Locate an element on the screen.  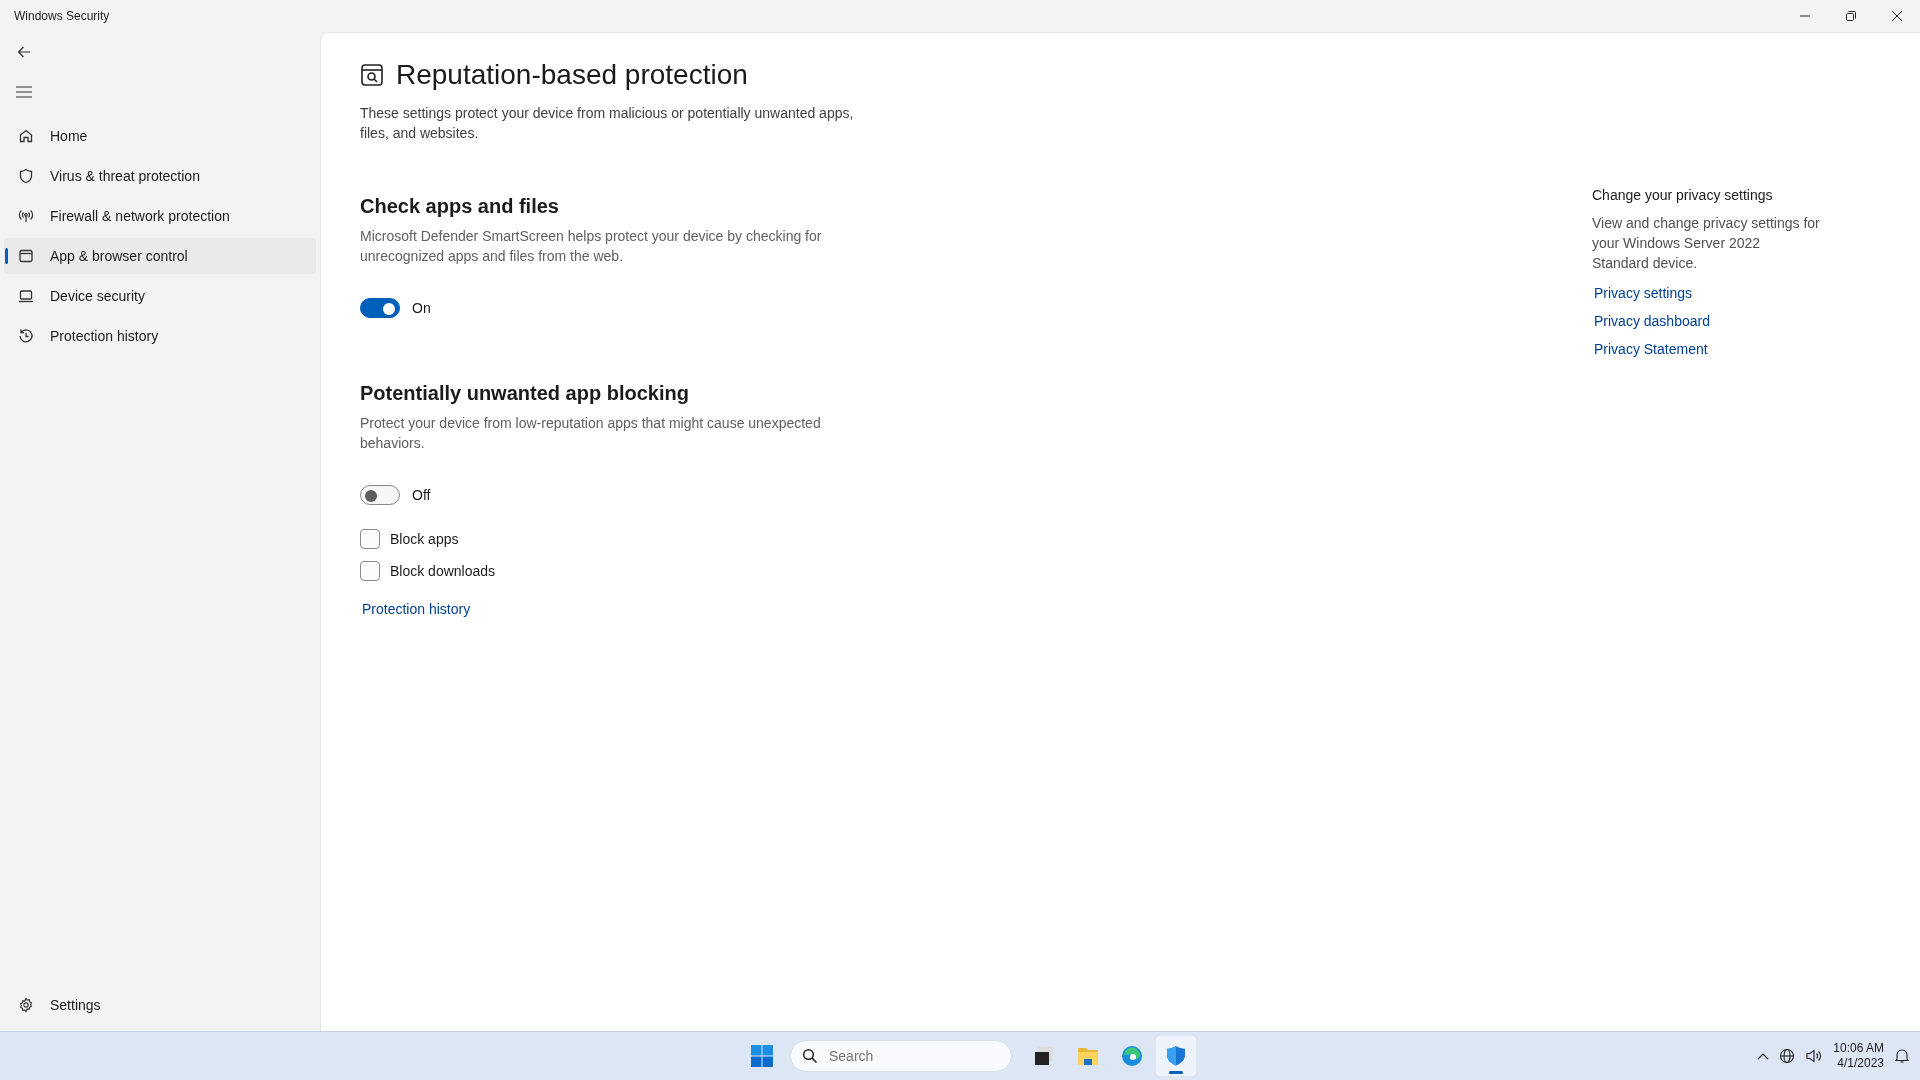
section-description: Microsoft Defender SmartScreen helps protect your device by checking for unrecognized apps and files from the web. is located at coordinates (591, 246).